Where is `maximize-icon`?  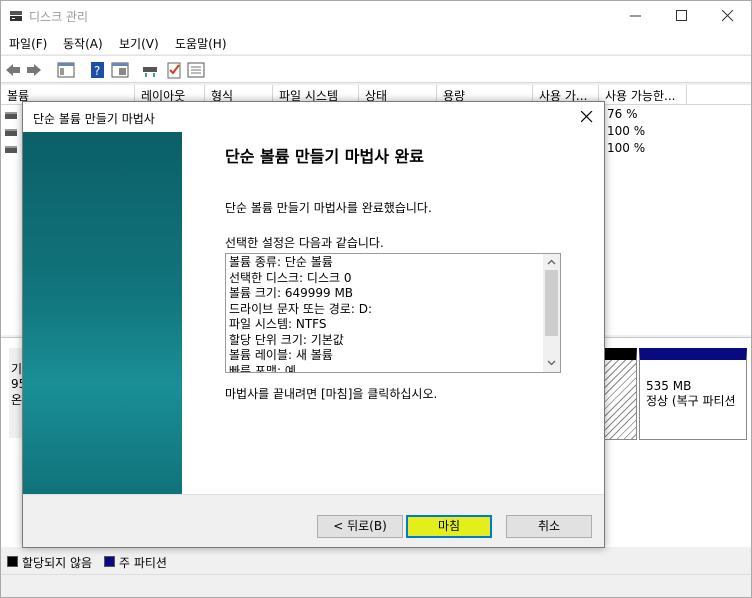
maximize-icon is located at coordinates (681, 15).